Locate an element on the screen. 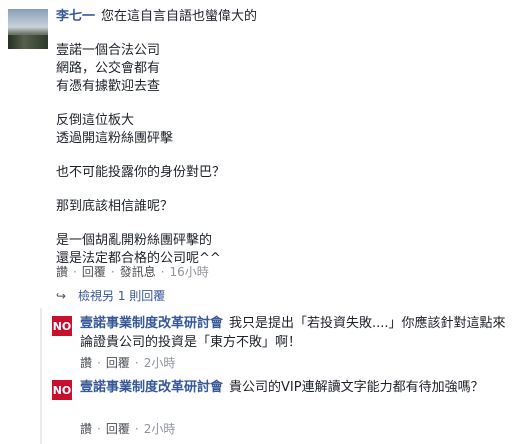 The height and width of the screenshot is (444, 516). avatar is located at coordinates (28, 29).